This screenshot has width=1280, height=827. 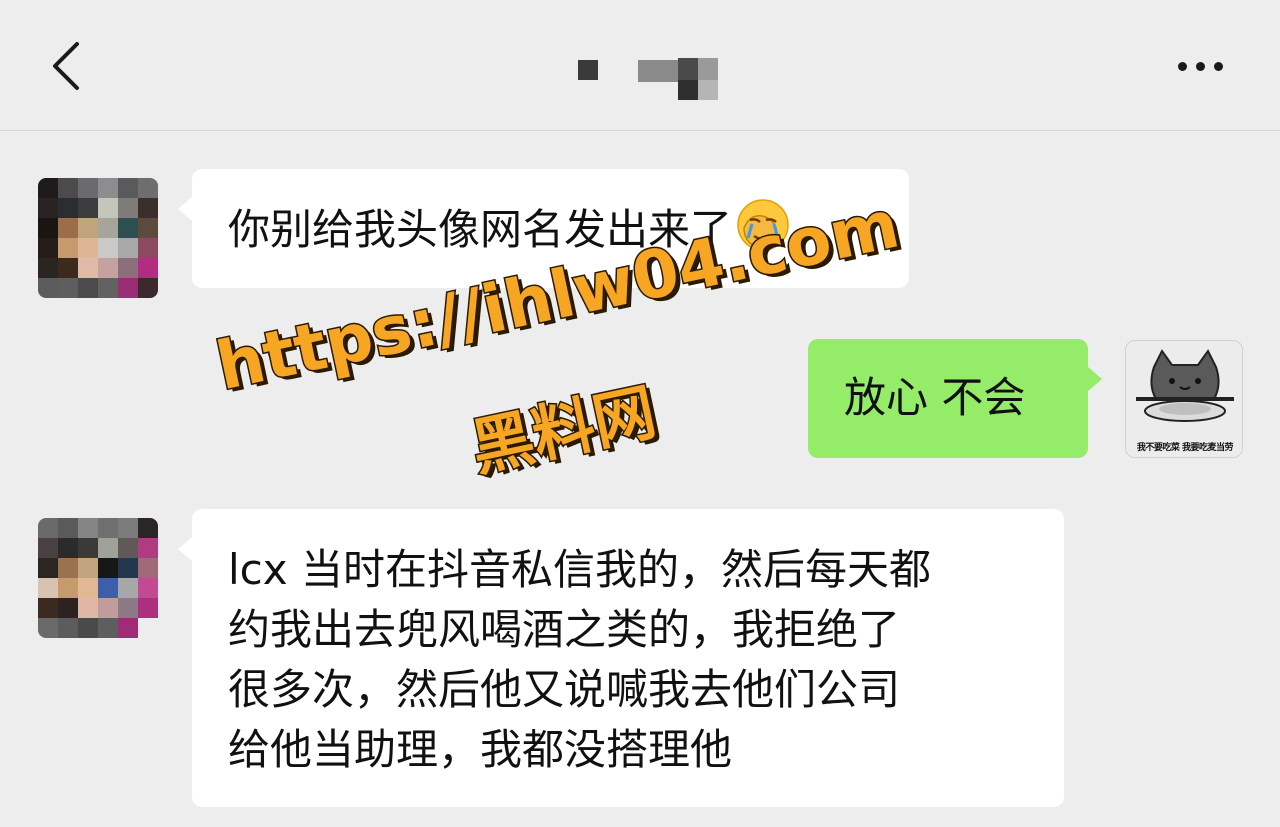 I want to click on sticker-caption: 我不要吃菜 我要吃麦当劳, so click(x=1185, y=448).